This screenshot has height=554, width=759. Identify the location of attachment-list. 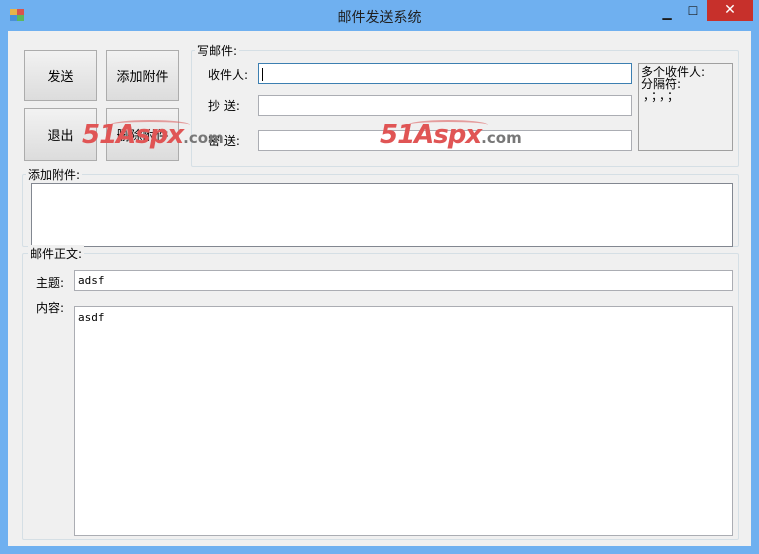
(382, 215).